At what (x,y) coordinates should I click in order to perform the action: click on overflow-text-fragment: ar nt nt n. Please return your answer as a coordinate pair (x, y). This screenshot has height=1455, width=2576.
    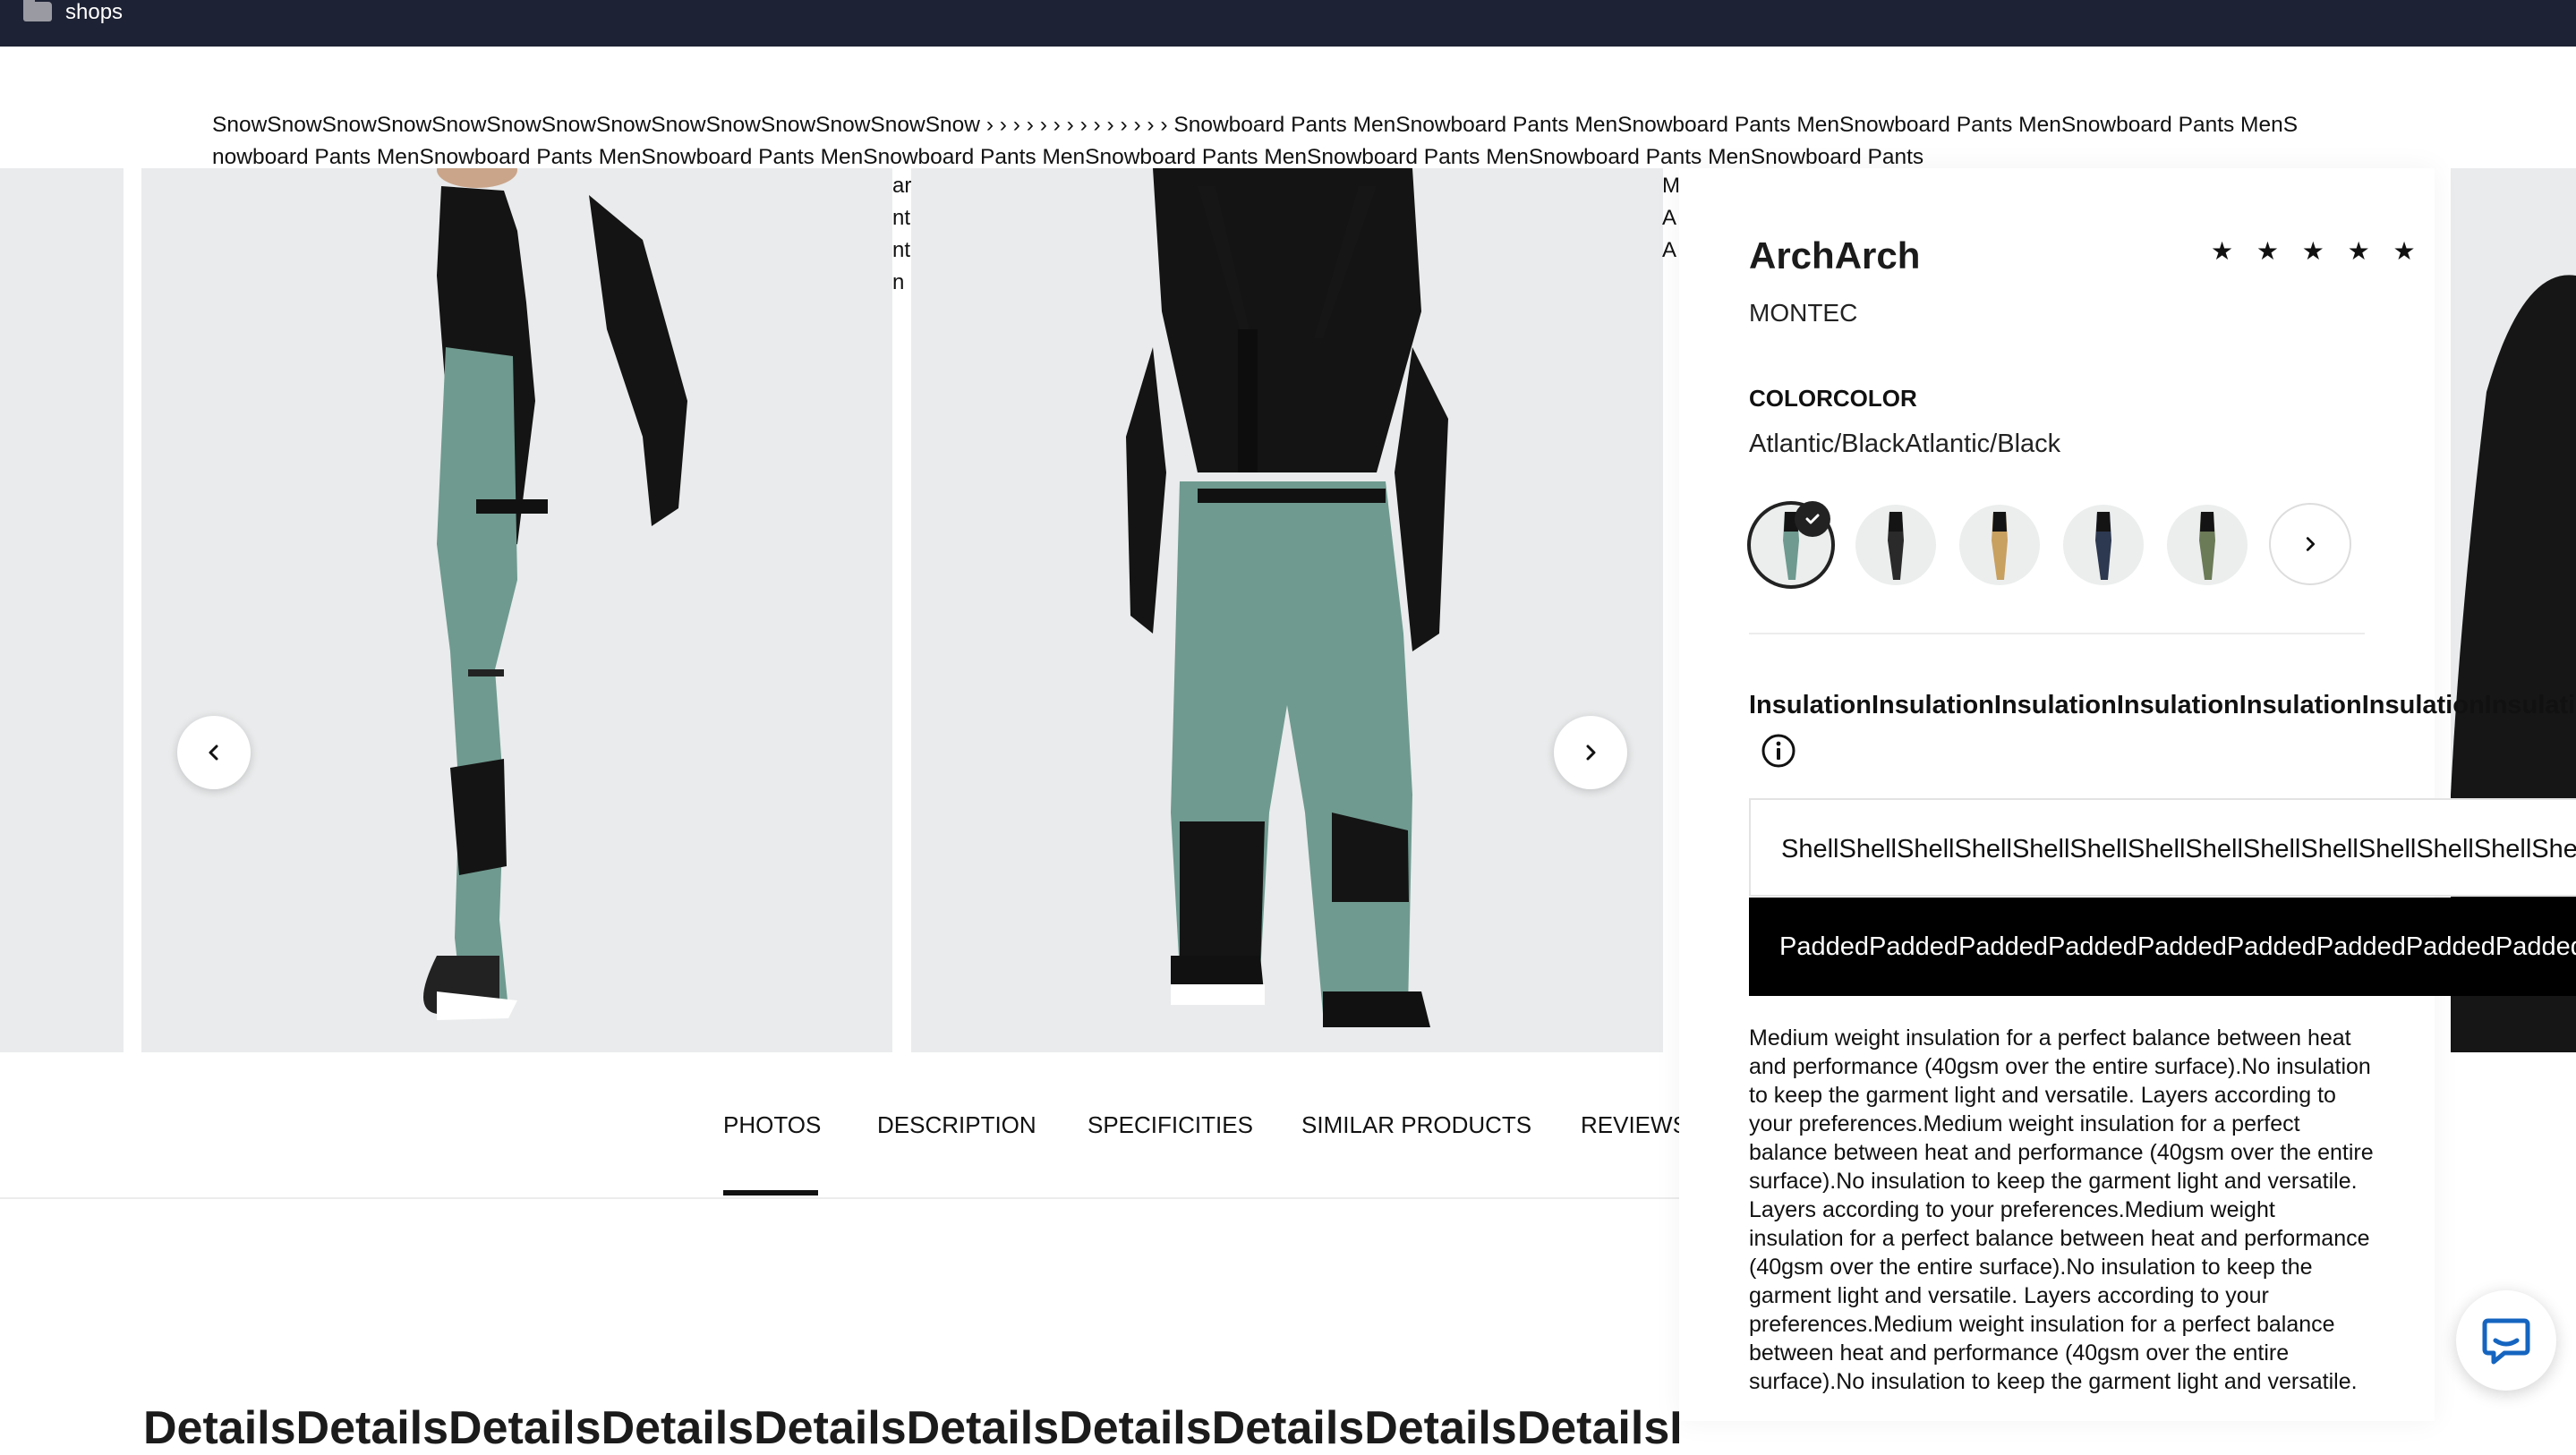
    Looking at the image, I should click on (902, 234).